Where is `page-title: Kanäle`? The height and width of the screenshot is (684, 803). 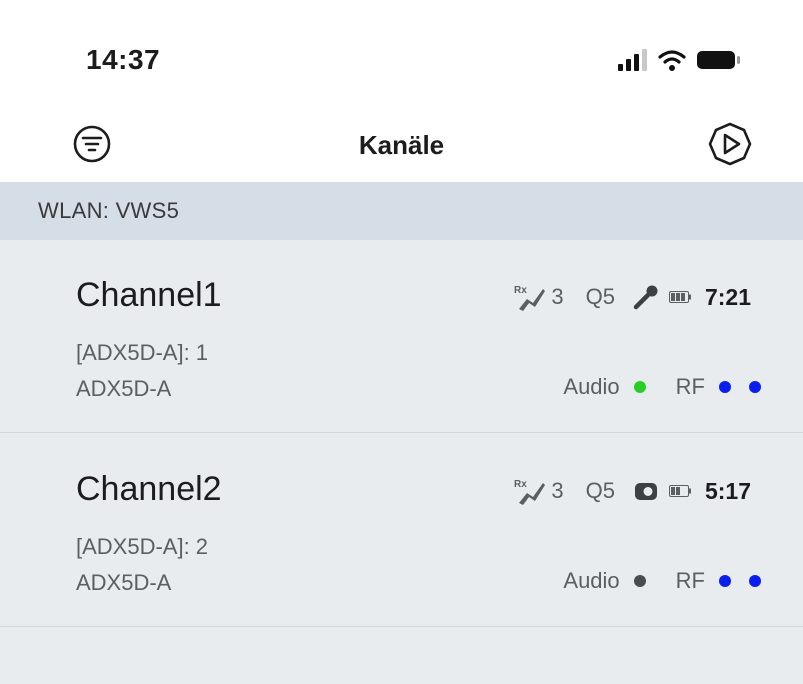 page-title: Kanäle is located at coordinates (401, 145).